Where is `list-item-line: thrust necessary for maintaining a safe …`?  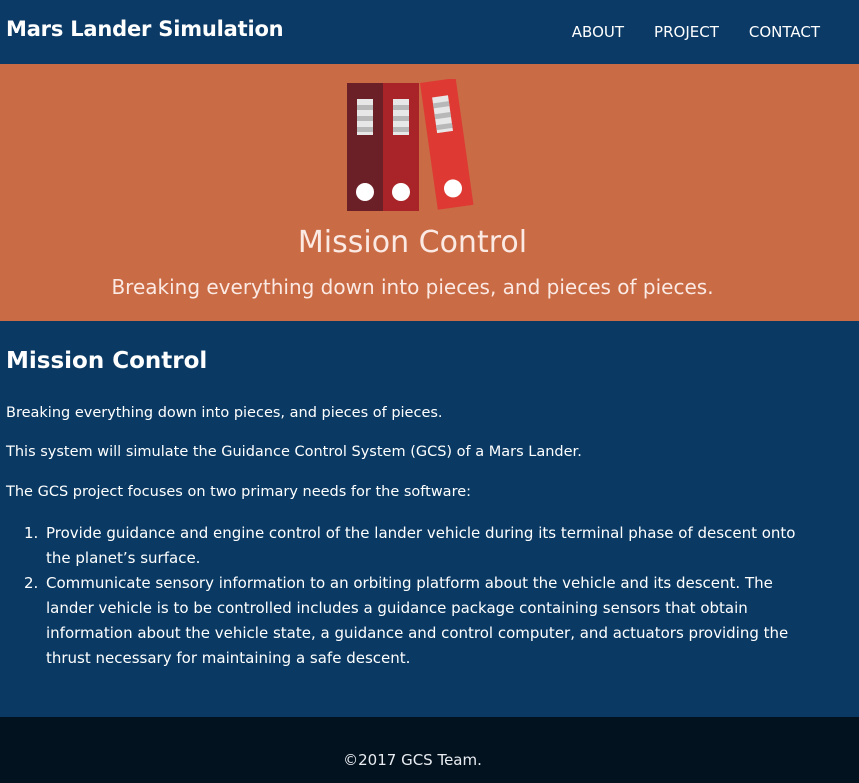 list-item-line: thrust necessary for maintaining a safe … is located at coordinates (228, 658).